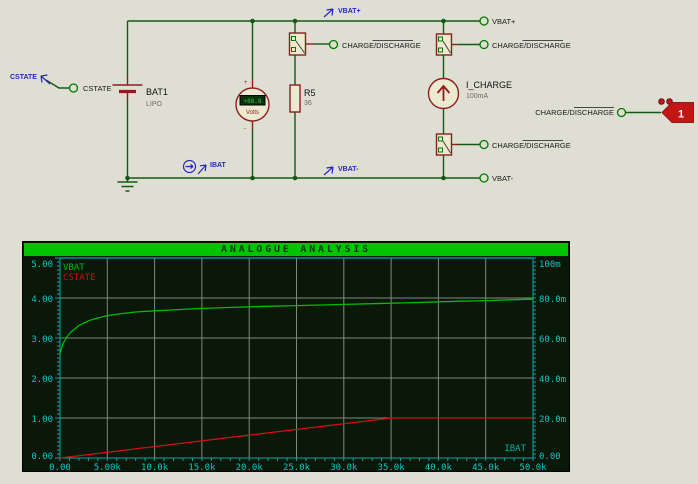 Image resolution: width=698 pixels, height=484 pixels. I want to click on current-source-icharge: I_CHARGE 100mA, so click(470, 116).